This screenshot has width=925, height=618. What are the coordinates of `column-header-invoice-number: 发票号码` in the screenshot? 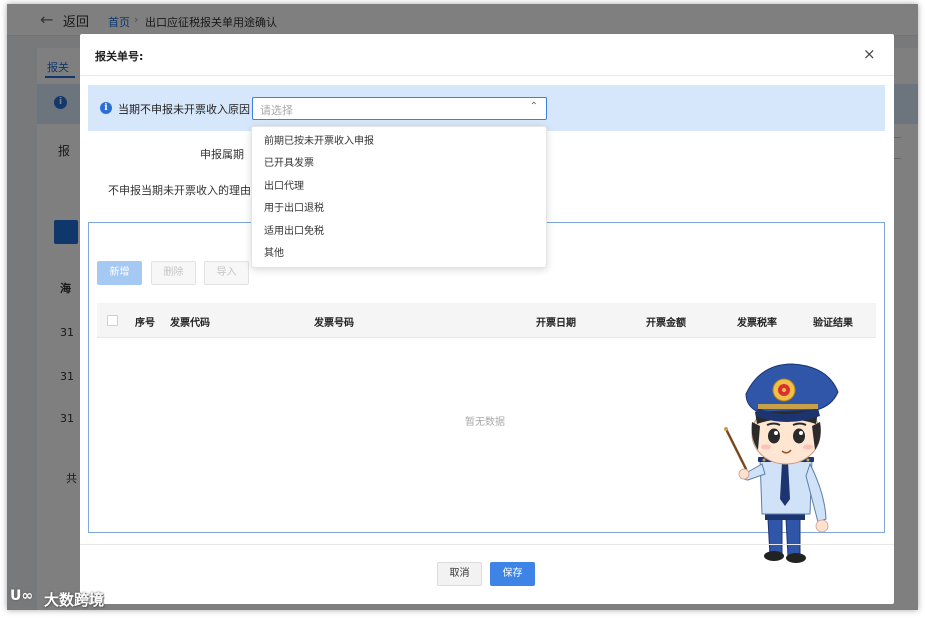 It's located at (334, 323).